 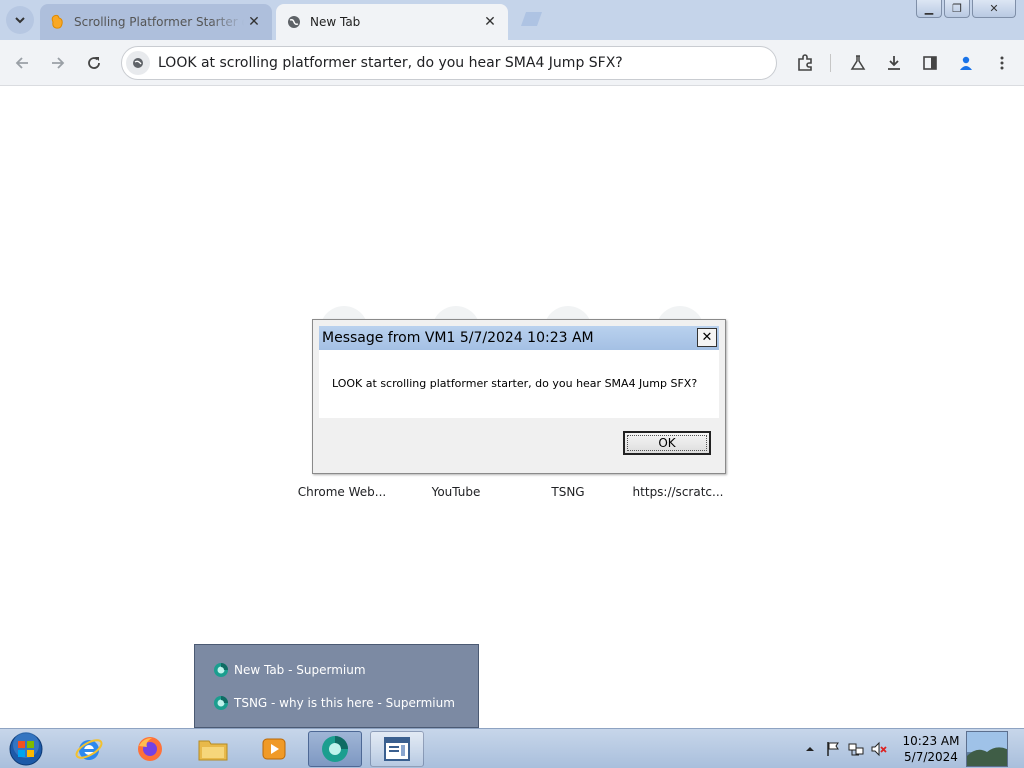 I want to click on side-panel-button, so click(x=930, y=63).